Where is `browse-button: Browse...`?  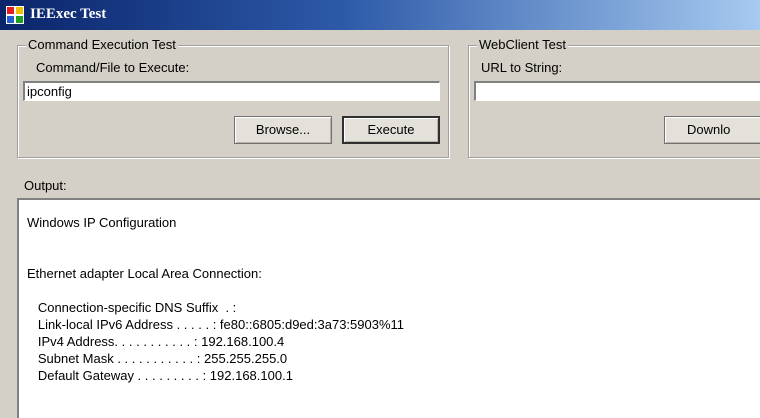 browse-button: Browse... is located at coordinates (283, 130).